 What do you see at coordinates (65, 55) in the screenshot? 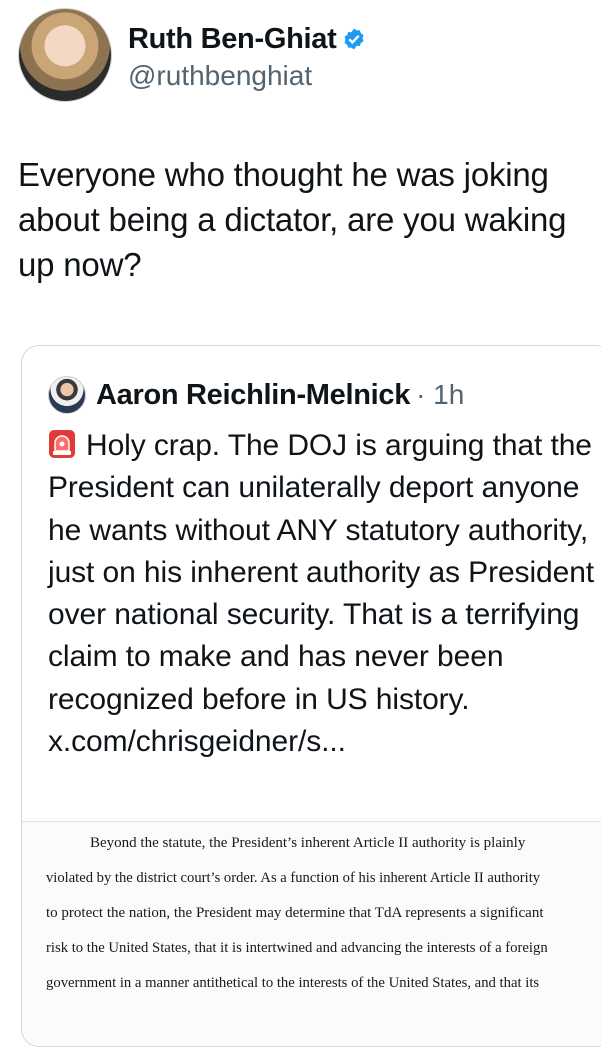
I see `author-avatar` at bounding box center [65, 55].